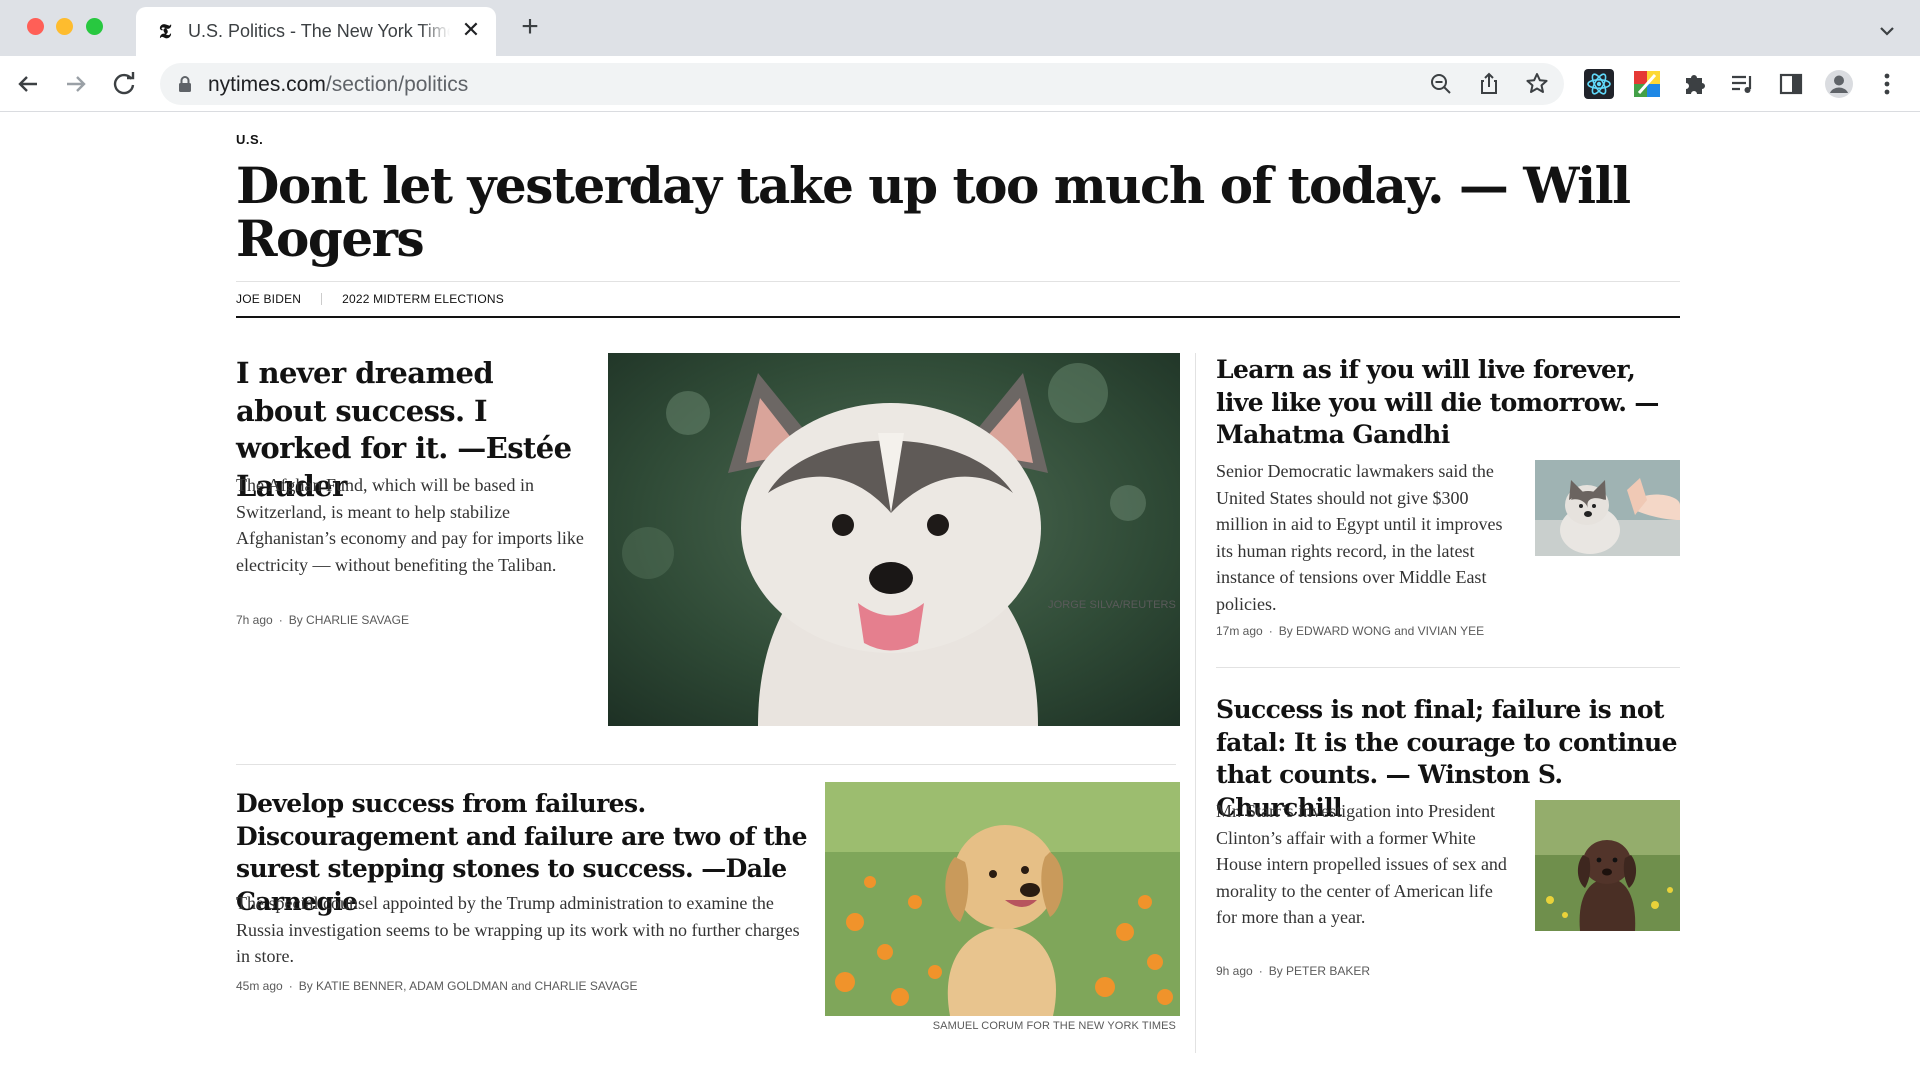  I want to click on forward-arrow-icon, so click(76, 84).